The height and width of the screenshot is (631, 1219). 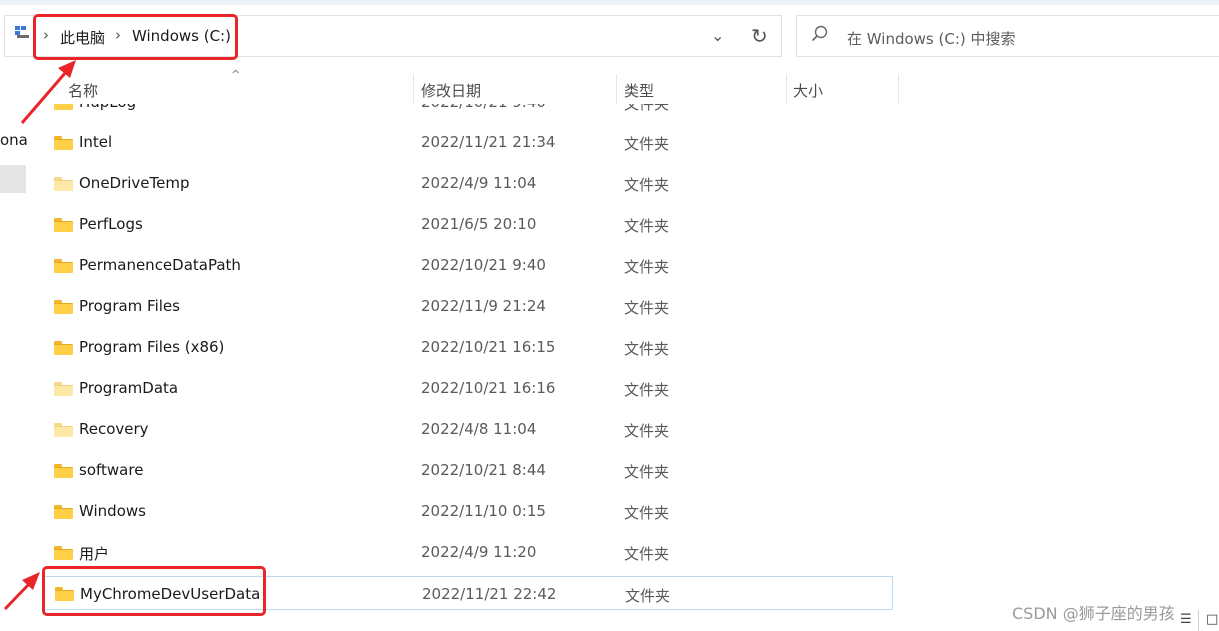 What do you see at coordinates (1093, 613) in the screenshot?
I see `watermark: CSDN @狮子座的男孩` at bounding box center [1093, 613].